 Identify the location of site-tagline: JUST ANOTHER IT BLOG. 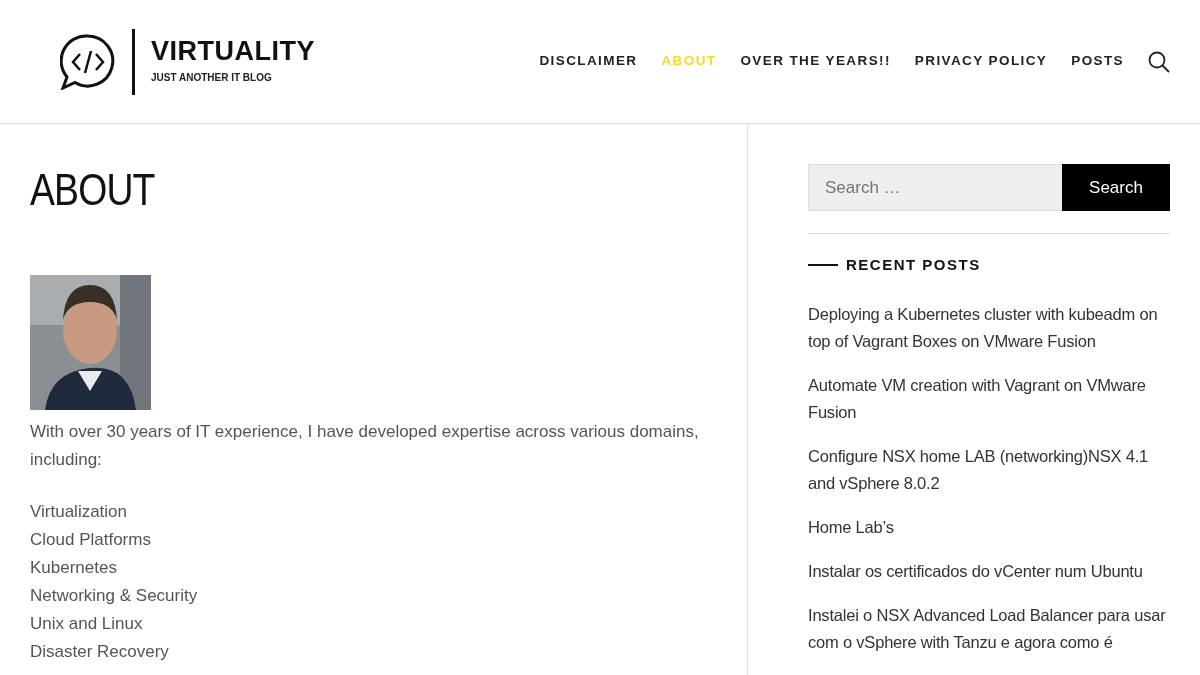
(212, 78).